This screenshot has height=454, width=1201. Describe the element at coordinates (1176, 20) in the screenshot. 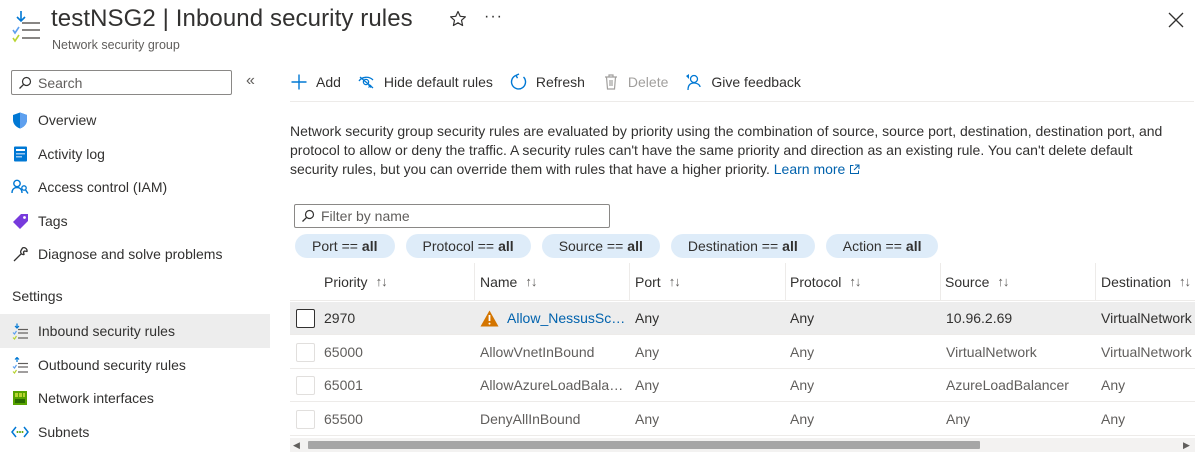

I see `close-icon` at that location.